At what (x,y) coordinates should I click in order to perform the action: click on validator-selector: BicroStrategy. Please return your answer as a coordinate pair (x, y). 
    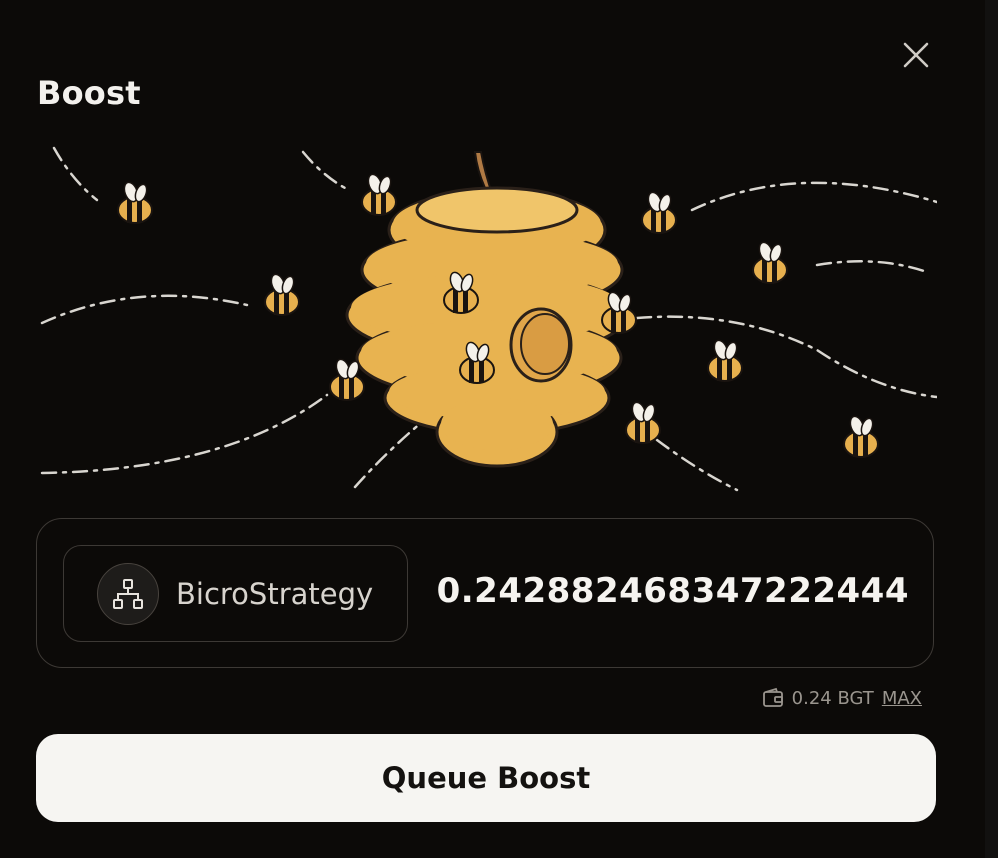
    Looking at the image, I should click on (235, 593).